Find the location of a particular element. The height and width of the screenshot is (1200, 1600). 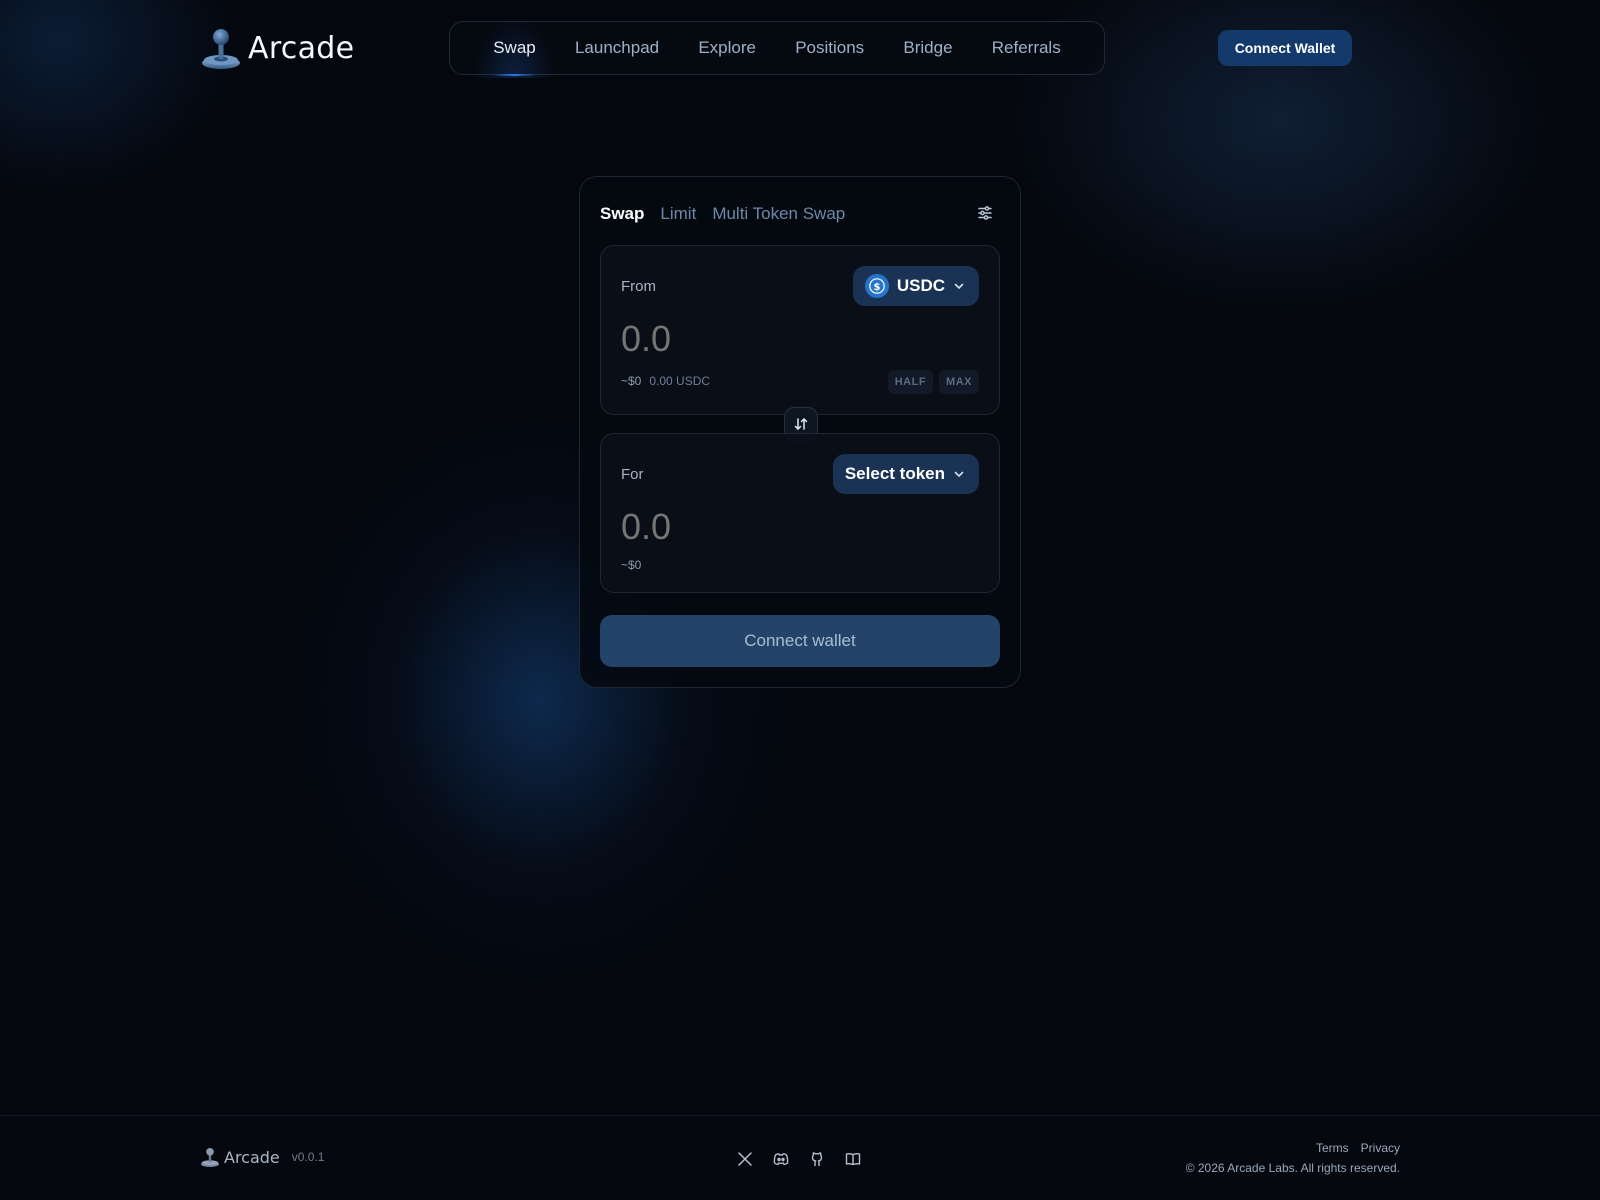

to-usd-value: ~$0 is located at coordinates (631, 565).